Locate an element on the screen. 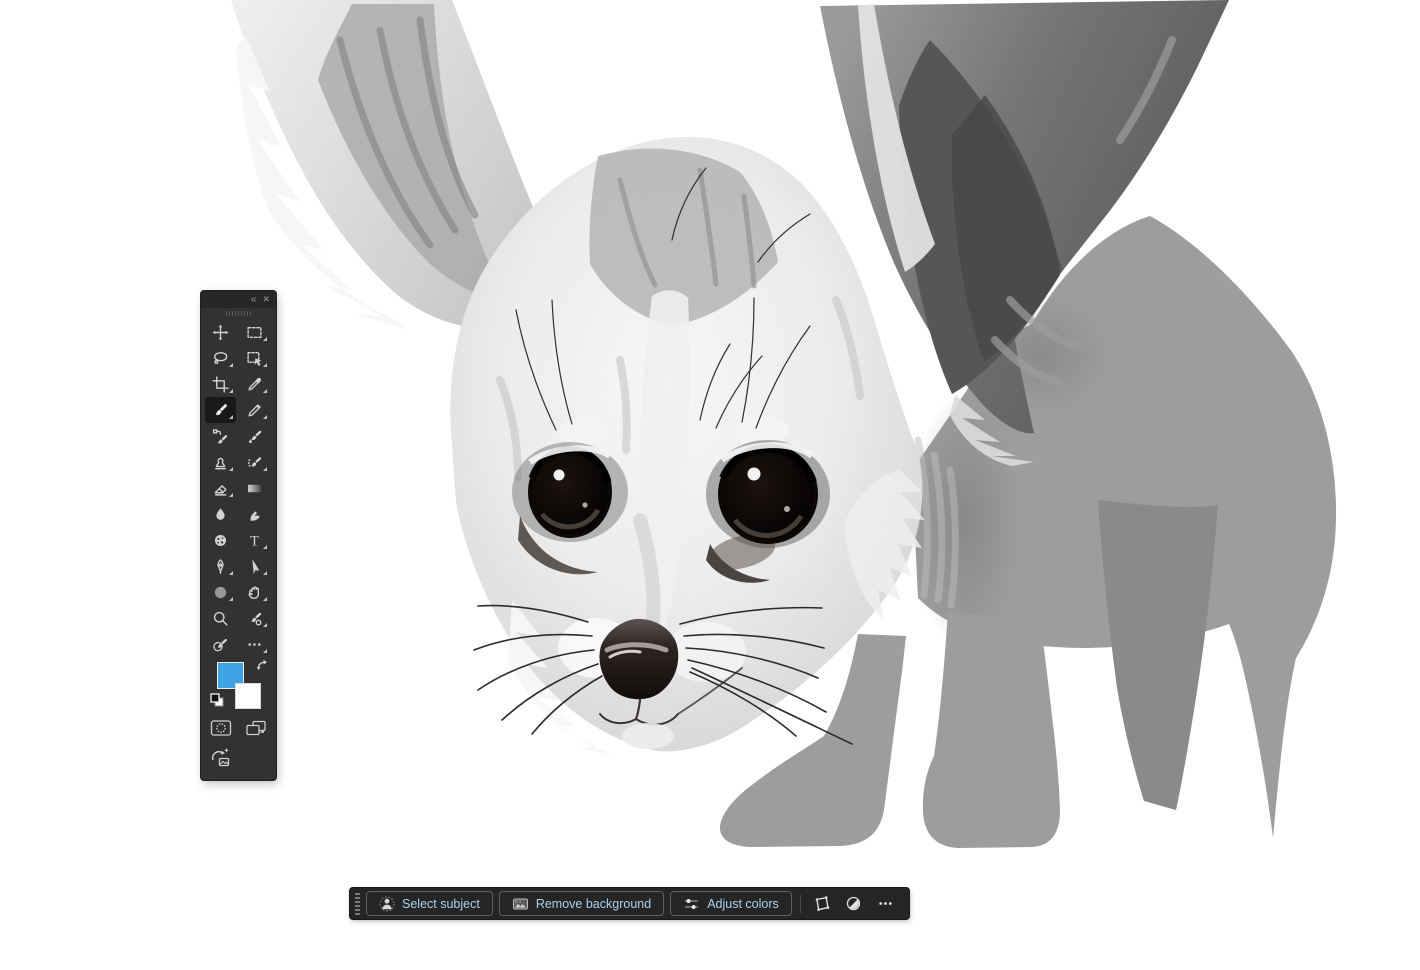  taskbar-separator is located at coordinates (800, 903).